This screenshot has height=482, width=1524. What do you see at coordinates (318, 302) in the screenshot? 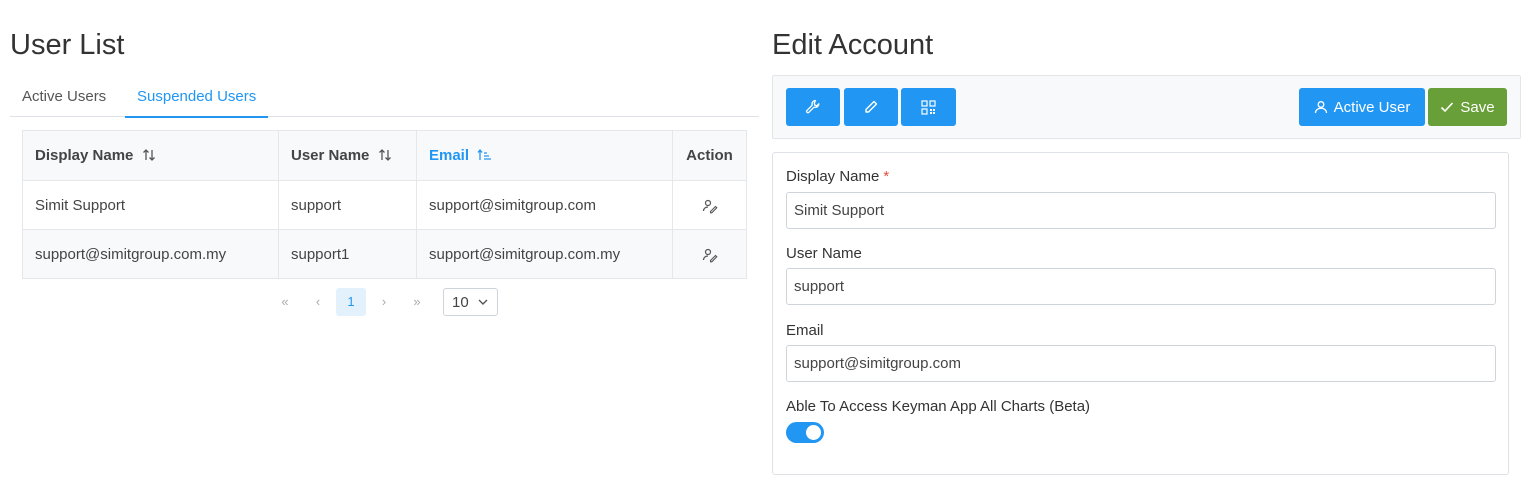
I see `previous-page-button: ‹` at bounding box center [318, 302].